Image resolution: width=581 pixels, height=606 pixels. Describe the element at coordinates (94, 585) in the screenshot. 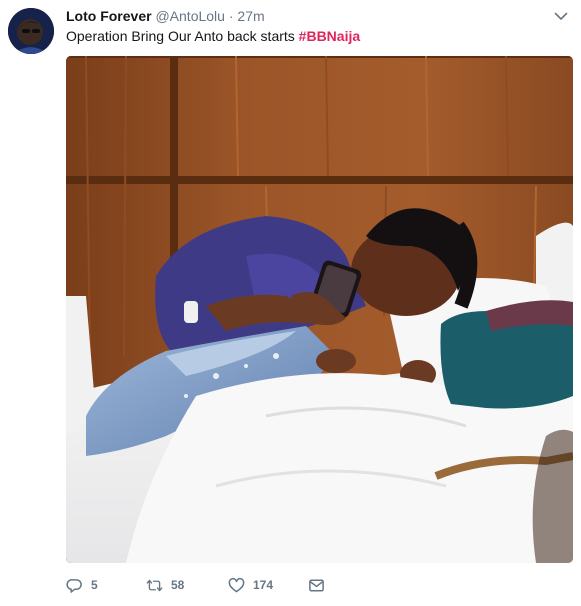

I see `reply-count: 5` at that location.